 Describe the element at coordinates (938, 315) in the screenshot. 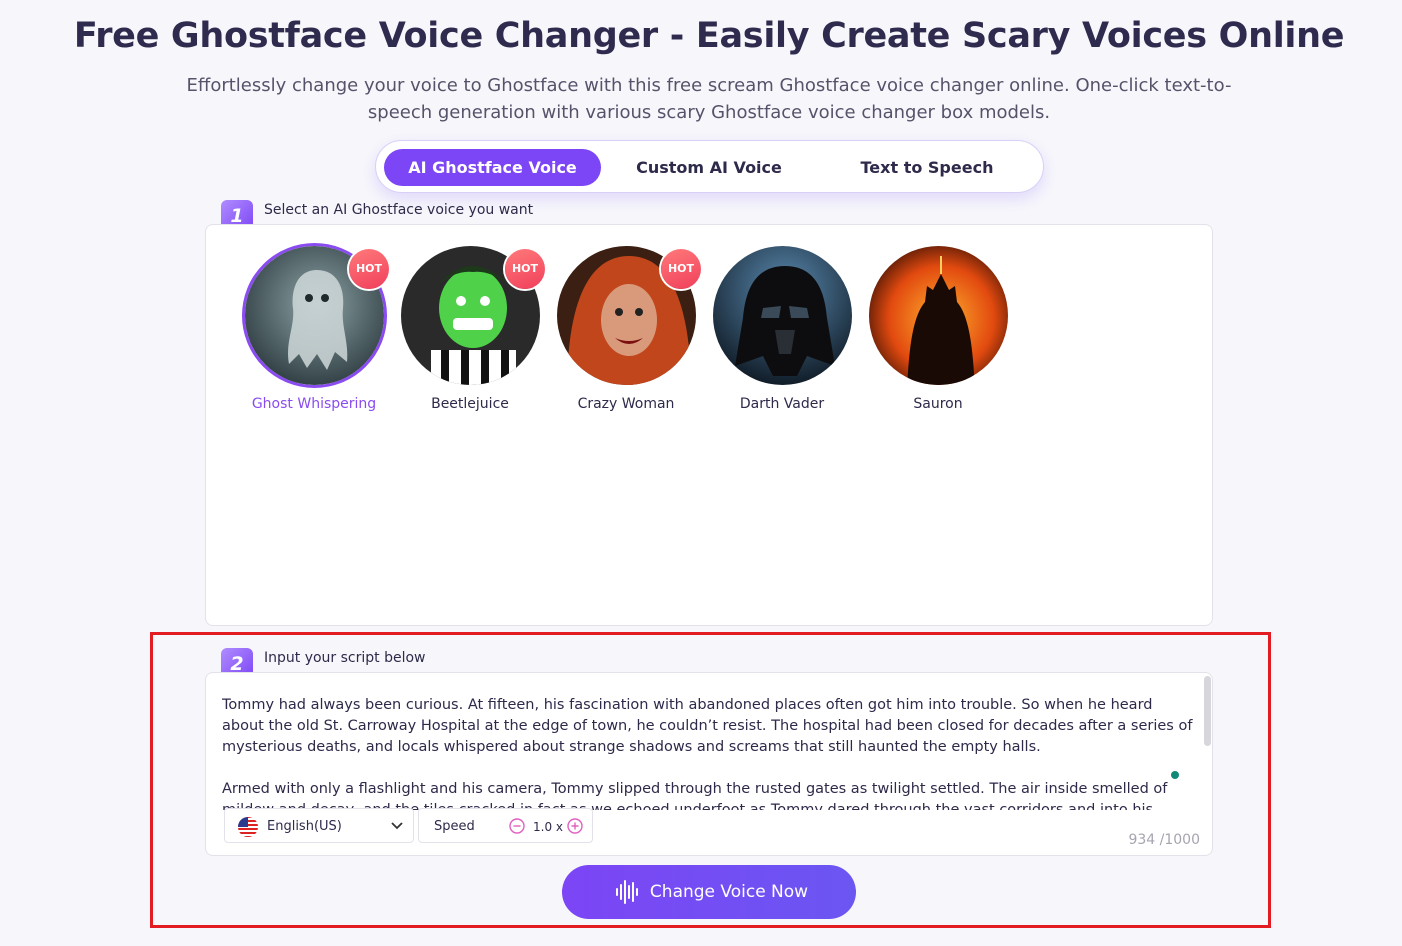

I see `sauron-avatar` at that location.